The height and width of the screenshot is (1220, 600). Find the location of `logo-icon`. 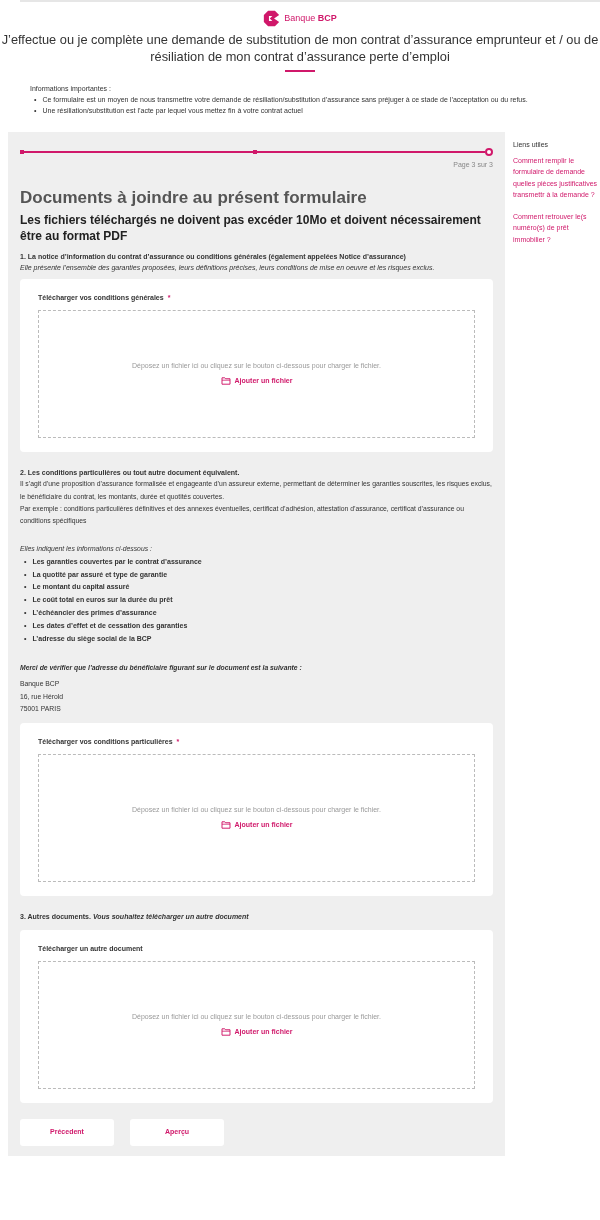

logo-icon is located at coordinates (272, 18).